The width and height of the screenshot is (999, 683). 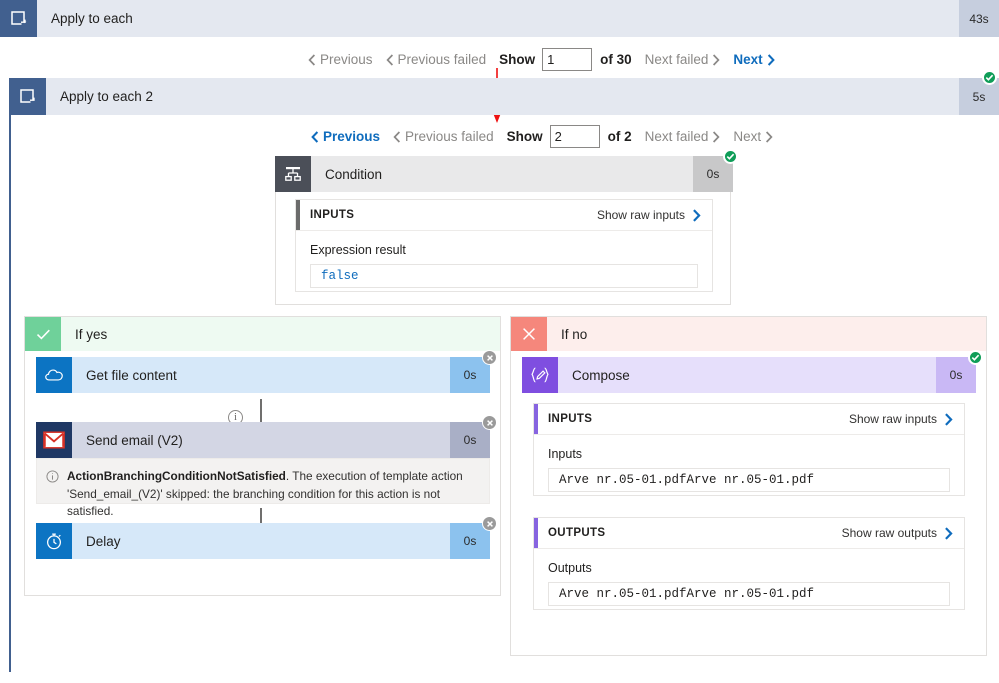 What do you see at coordinates (262, 334) in the screenshot?
I see `if-yes-header: If yes` at bounding box center [262, 334].